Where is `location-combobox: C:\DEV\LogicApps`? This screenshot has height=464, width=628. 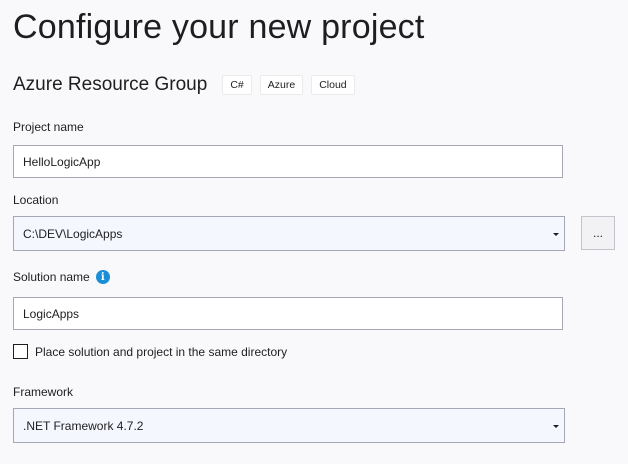 location-combobox: C:\DEV\LogicApps is located at coordinates (289, 233).